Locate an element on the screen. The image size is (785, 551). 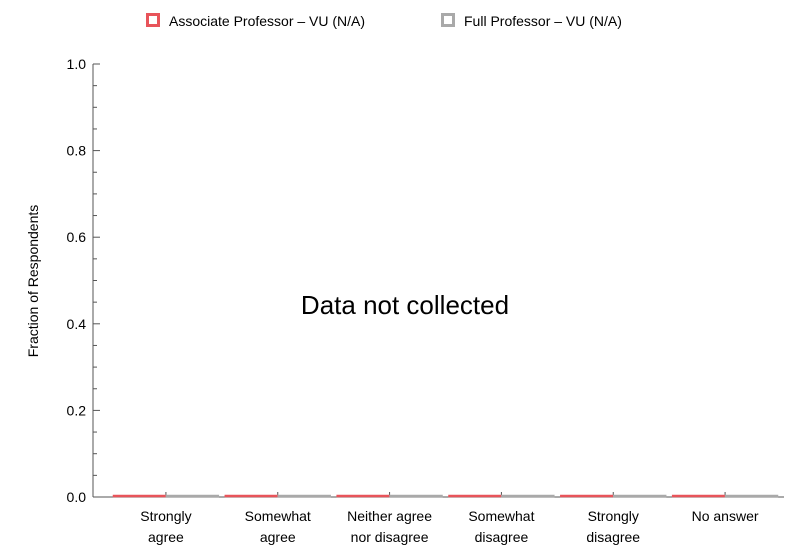
legend-label: Associate Professor – VU (N/A) is located at coordinates (267, 21).